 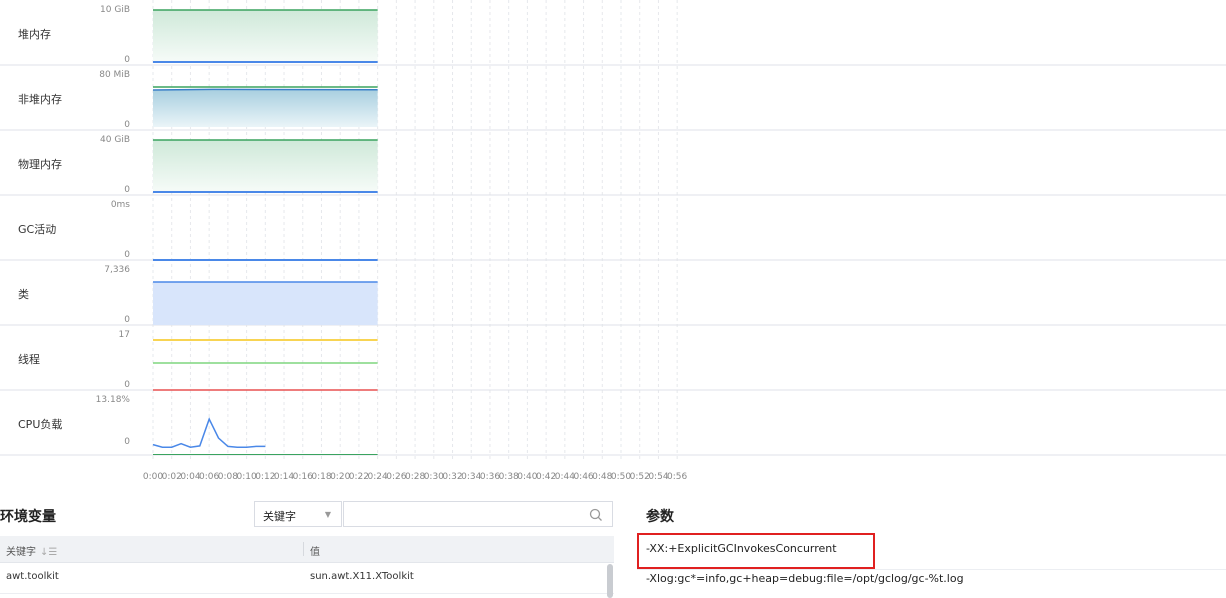 What do you see at coordinates (315, 550) in the screenshot?
I see `col-header-value: 值` at bounding box center [315, 550].